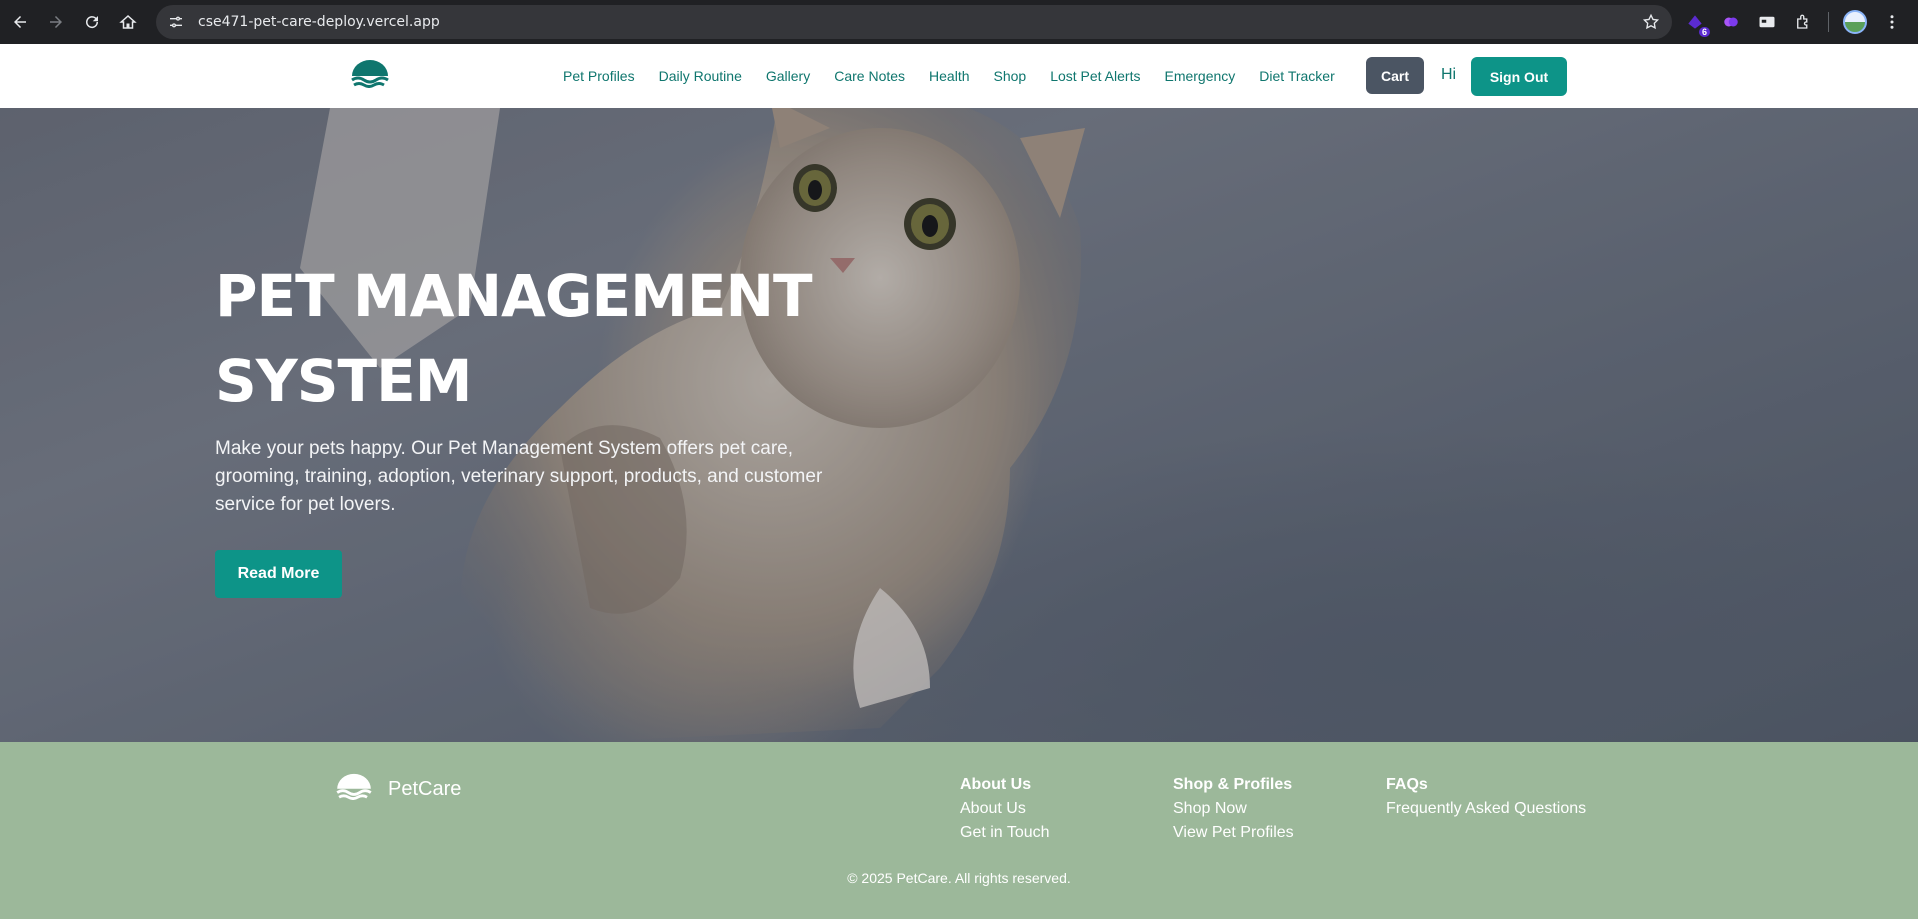 Image resolution: width=1918 pixels, height=919 pixels. What do you see at coordinates (1233, 809) in the screenshot?
I see `footer-link-shop-now: Shop Now` at bounding box center [1233, 809].